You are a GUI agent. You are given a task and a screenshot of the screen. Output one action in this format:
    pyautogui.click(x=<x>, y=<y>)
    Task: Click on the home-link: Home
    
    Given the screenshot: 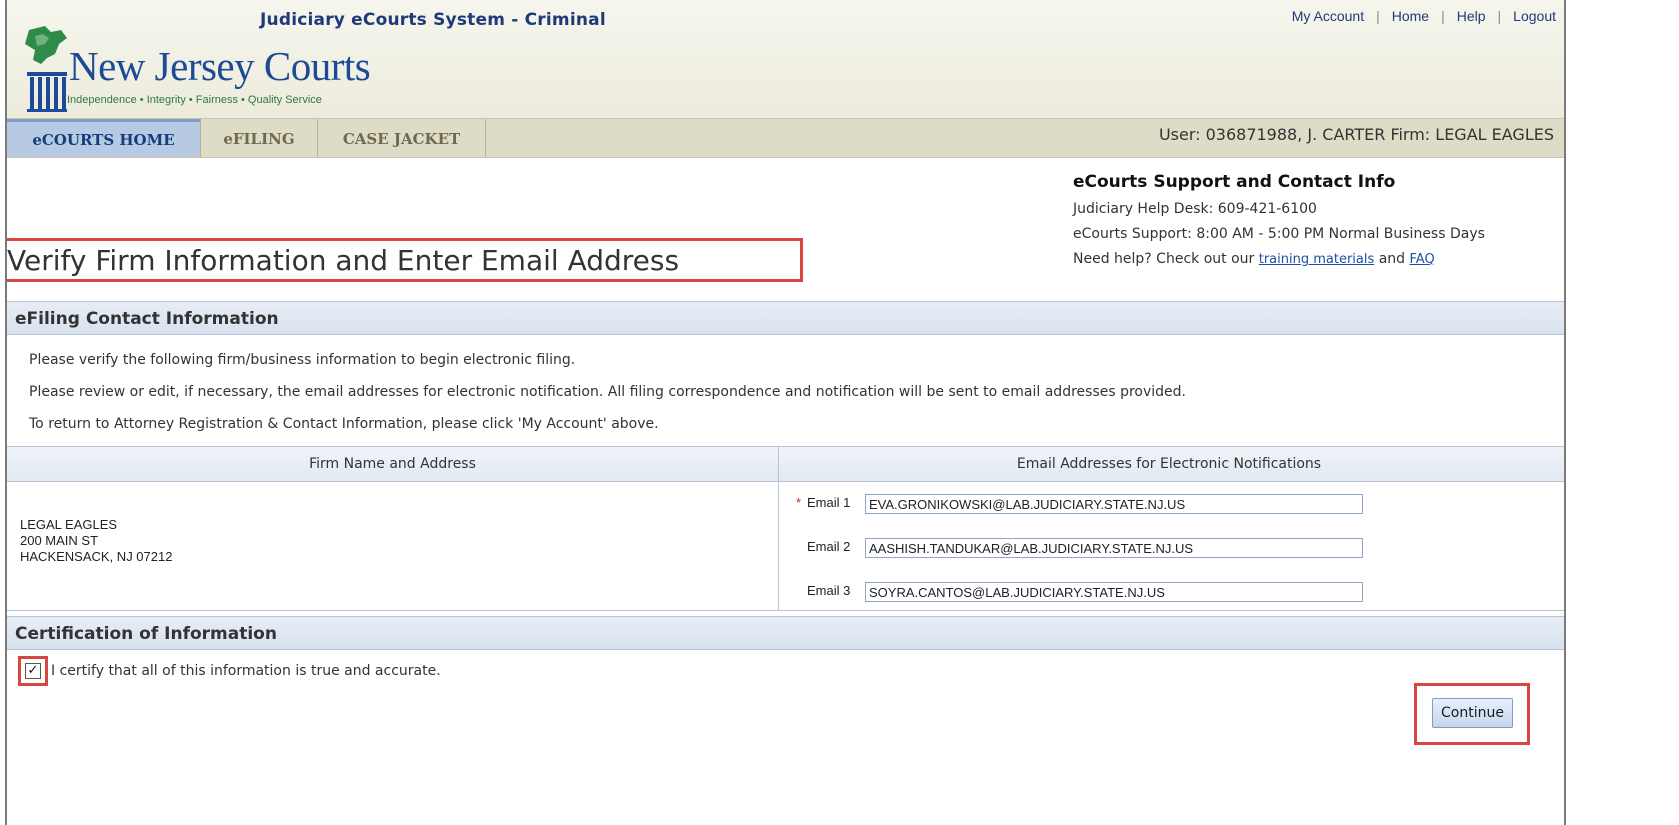 What is the action you would take?
    pyautogui.click(x=1410, y=16)
    